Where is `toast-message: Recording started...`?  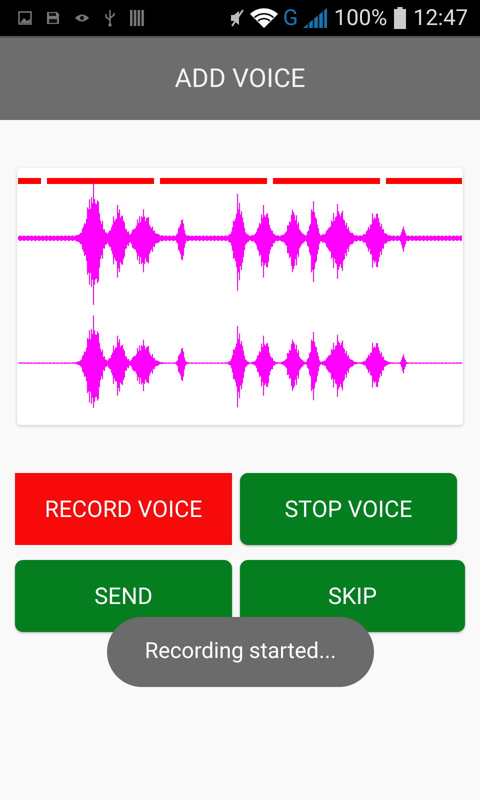
toast-message: Recording started... is located at coordinates (240, 652).